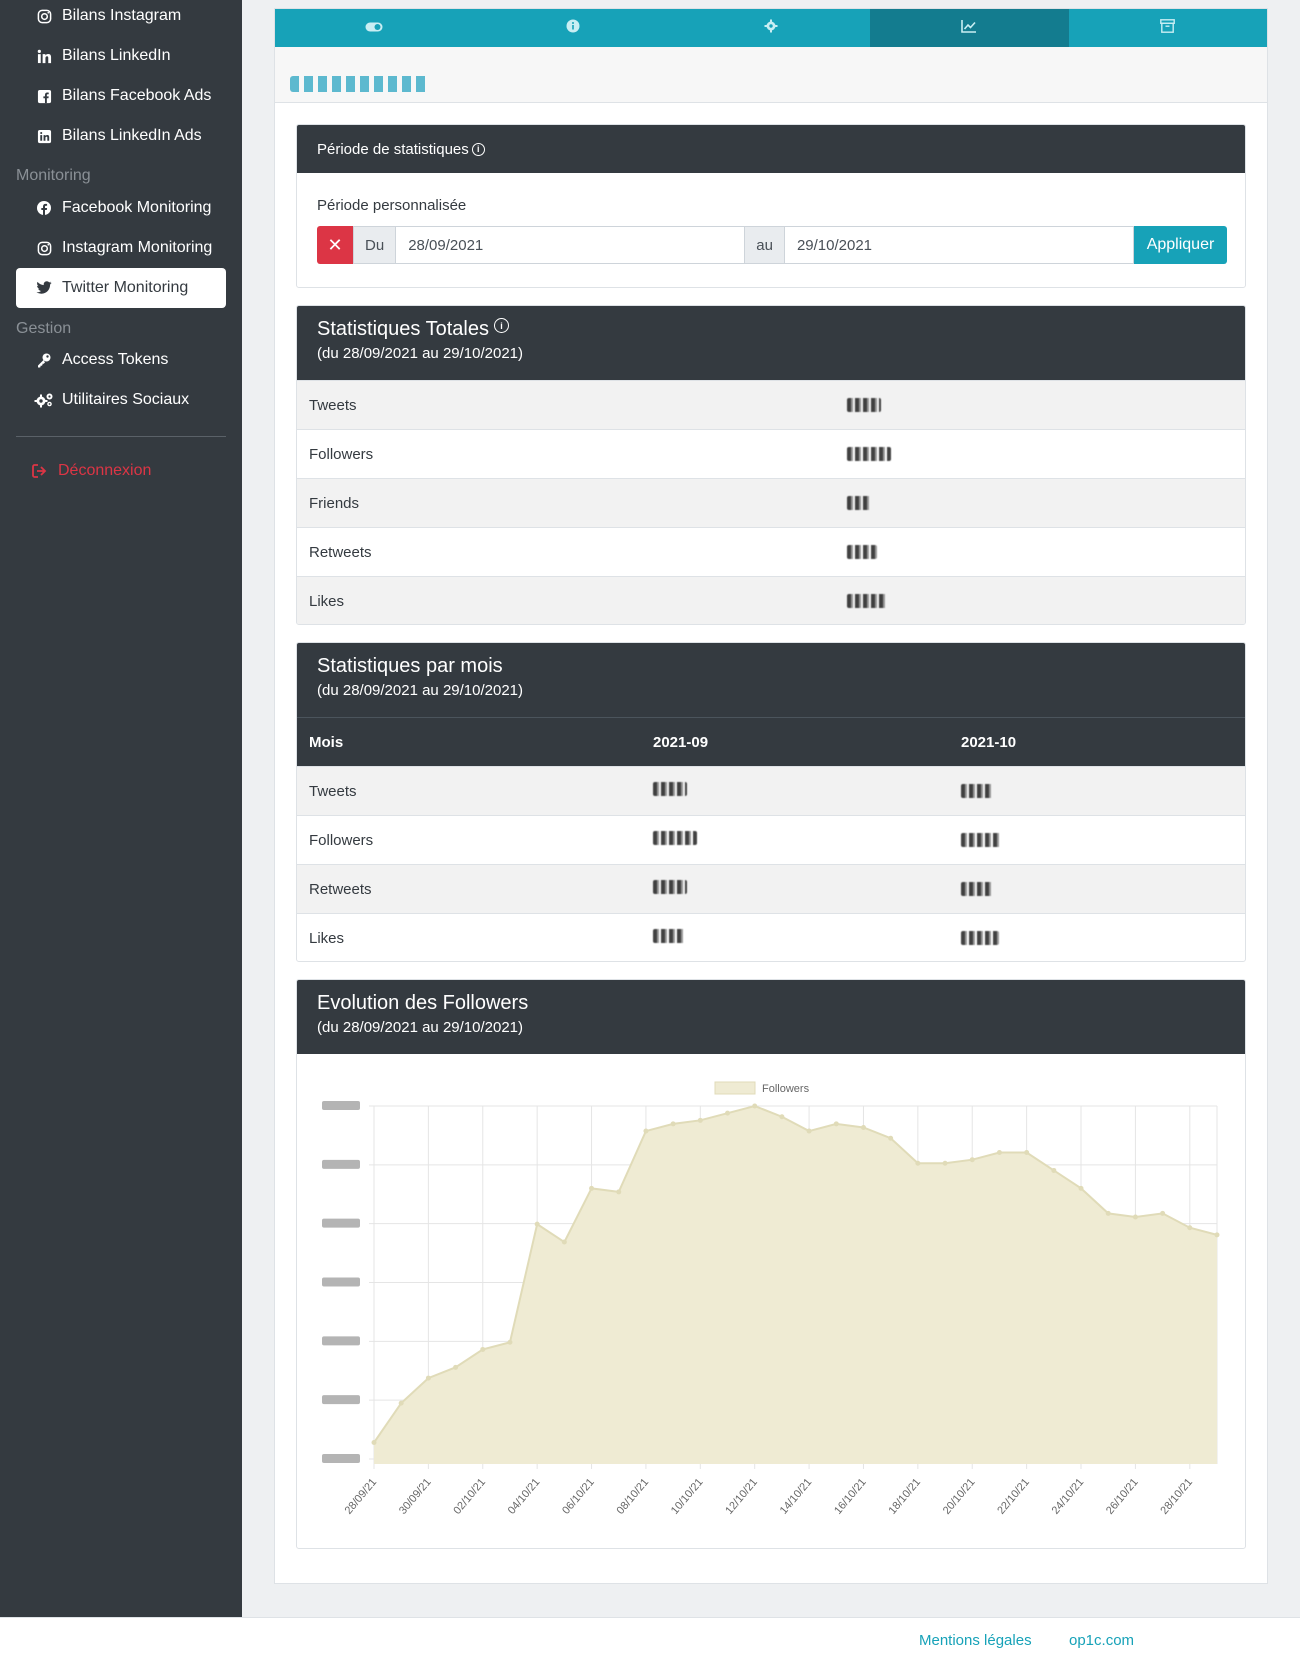  I want to click on followers-area, so click(795, 1285).